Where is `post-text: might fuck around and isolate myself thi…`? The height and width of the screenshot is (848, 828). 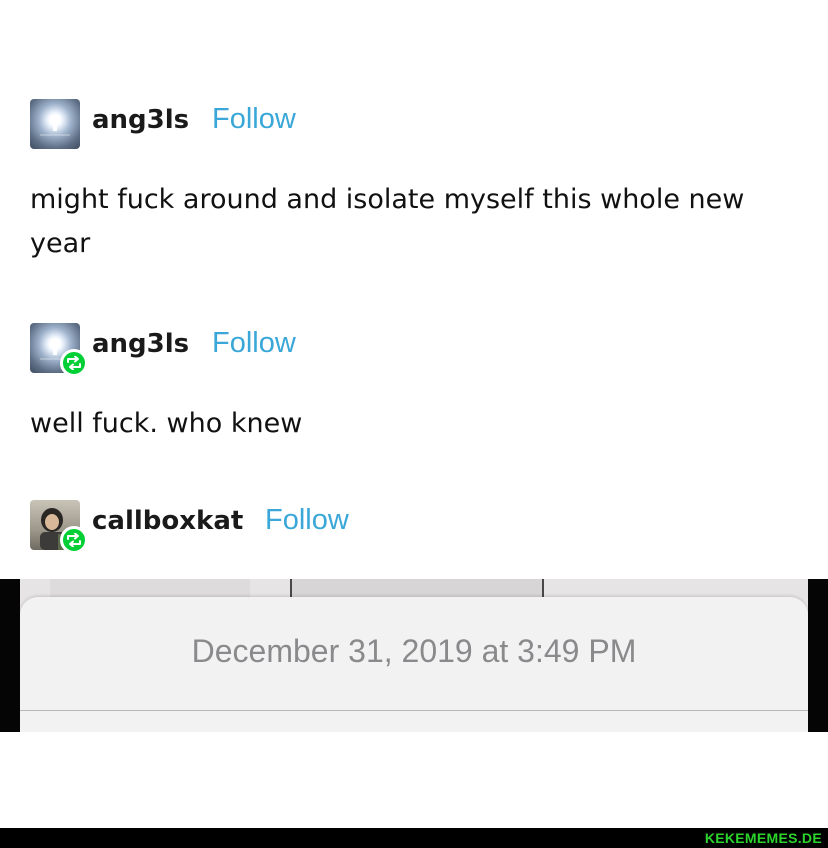
post-text: might fuck around and isolate myself thi… is located at coordinates (387, 221).